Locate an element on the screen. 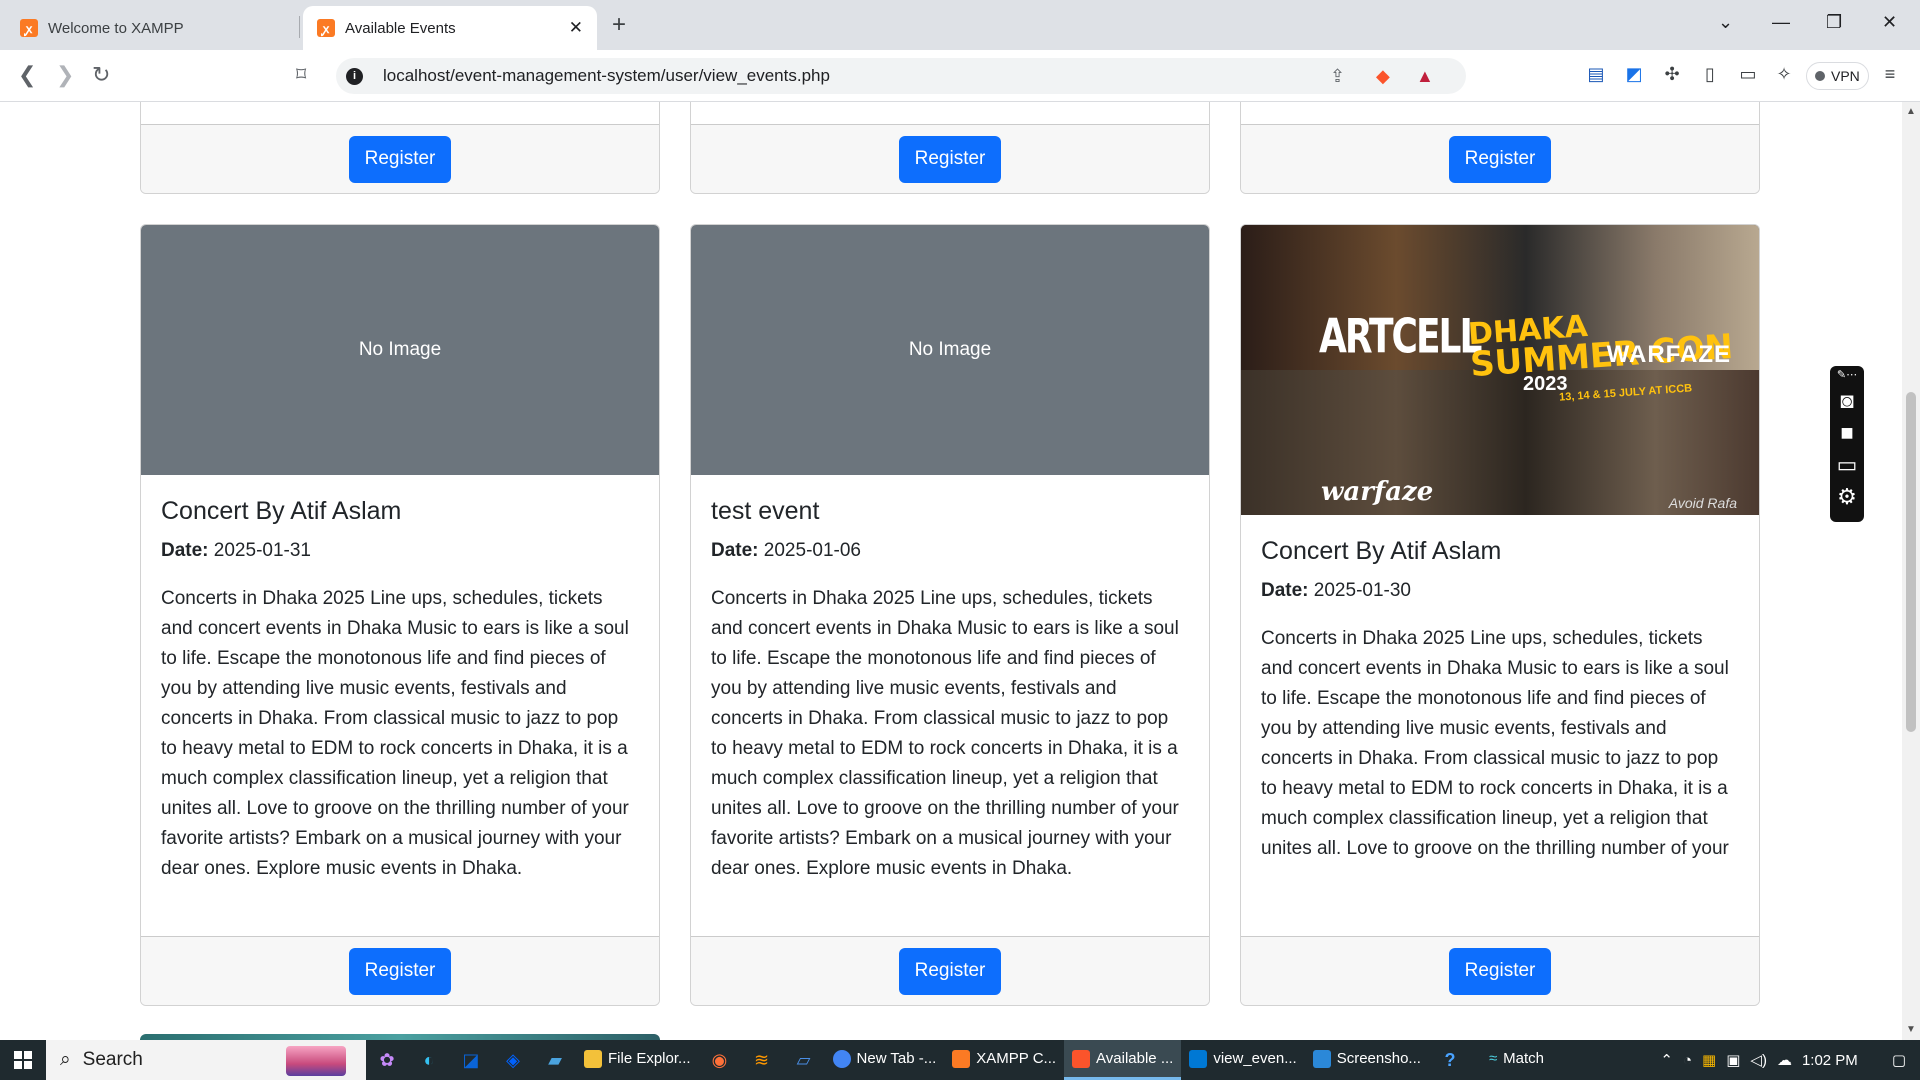  settings-gear-icon: ⚙ is located at coordinates (1847, 497).